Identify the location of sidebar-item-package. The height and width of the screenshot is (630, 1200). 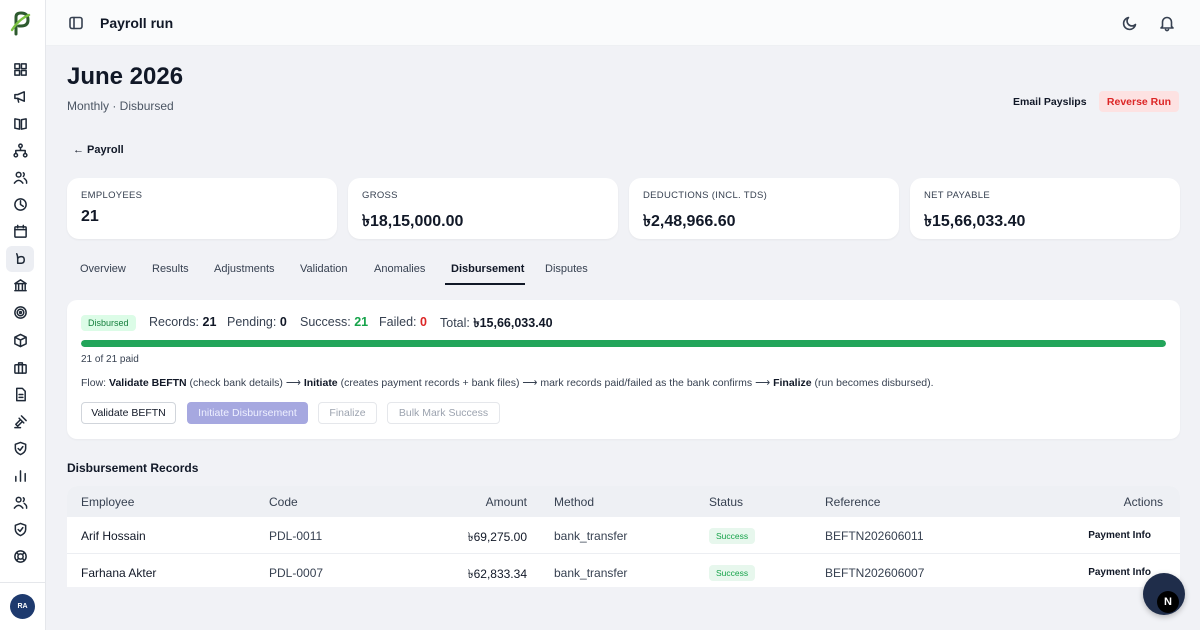
(20, 340).